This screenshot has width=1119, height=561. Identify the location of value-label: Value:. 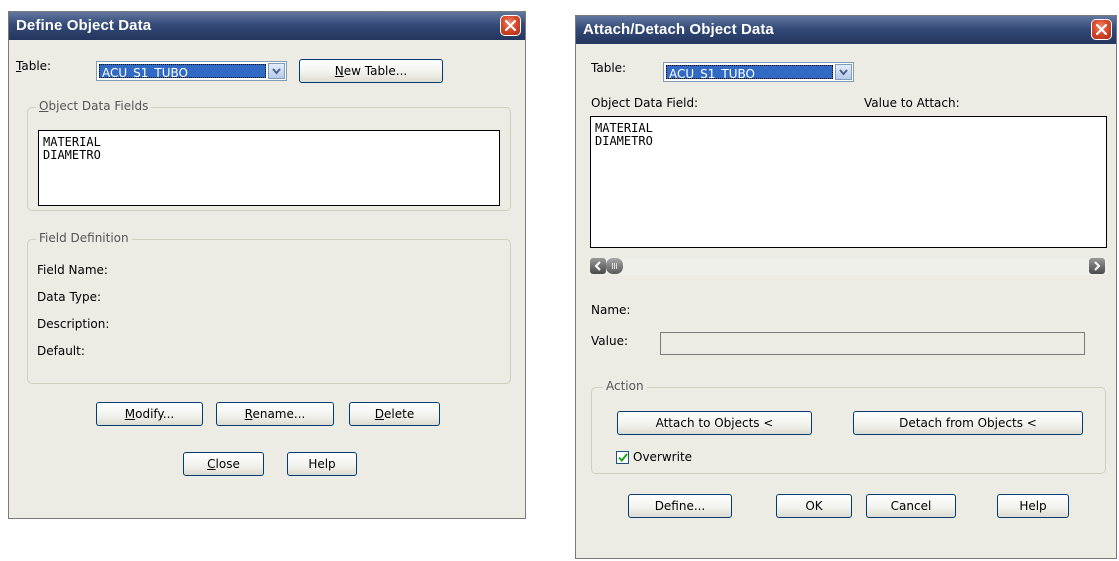
(609, 341).